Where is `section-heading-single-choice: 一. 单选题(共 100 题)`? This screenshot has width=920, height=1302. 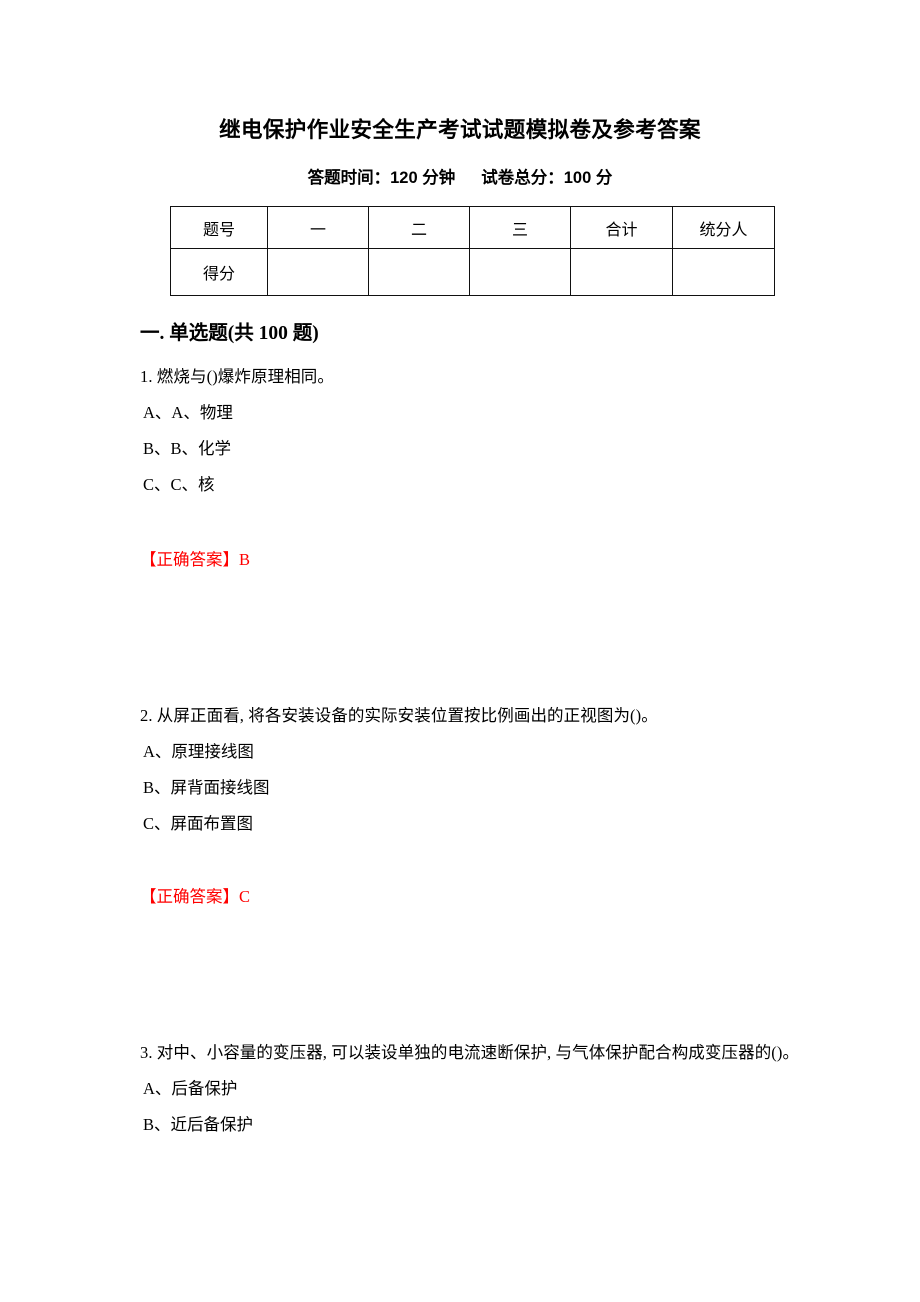
section-heading-single-choice: 一. 单选题(共 100 题) is located at coordinates (229, 333).